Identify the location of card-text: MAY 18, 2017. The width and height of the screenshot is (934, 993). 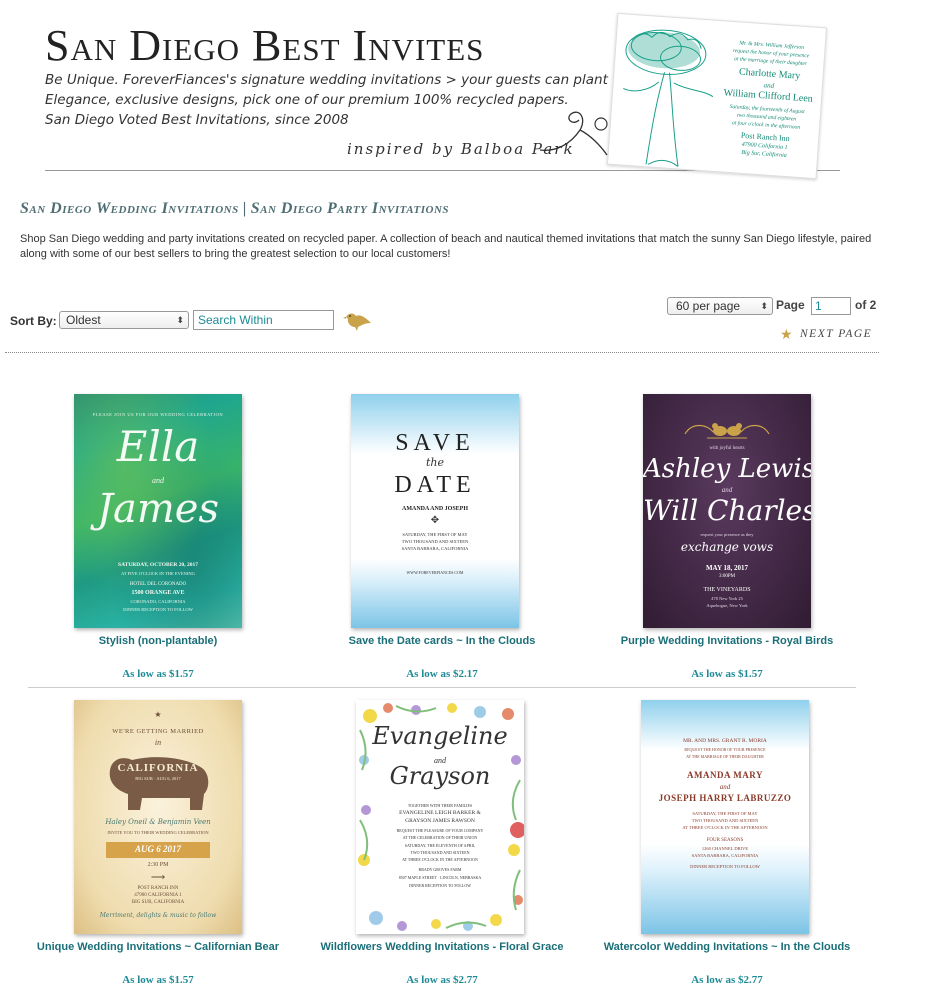
(727, 568).